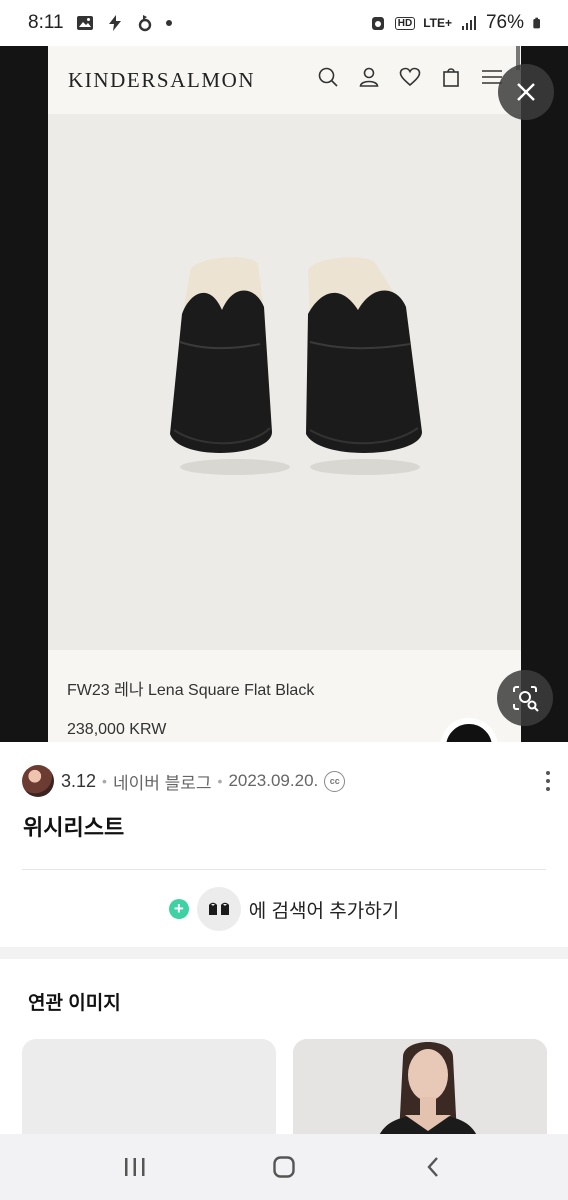 This screenshot has width=568, height=1200. What do you see at coordinates (284, 953) in the screenshot?
I see `section-gap` at bounding box center [284, 953].